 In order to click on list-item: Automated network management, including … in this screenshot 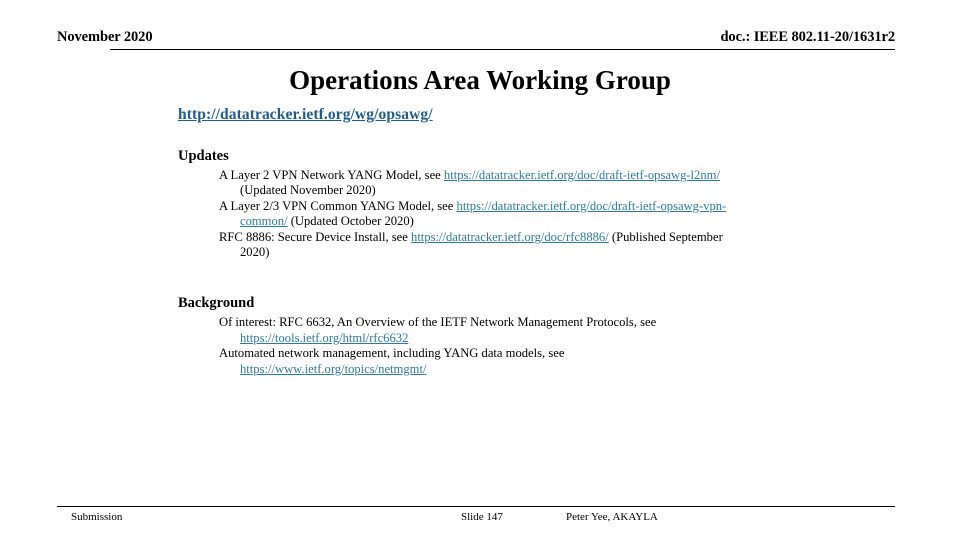, I will do `click(538, 361)`.